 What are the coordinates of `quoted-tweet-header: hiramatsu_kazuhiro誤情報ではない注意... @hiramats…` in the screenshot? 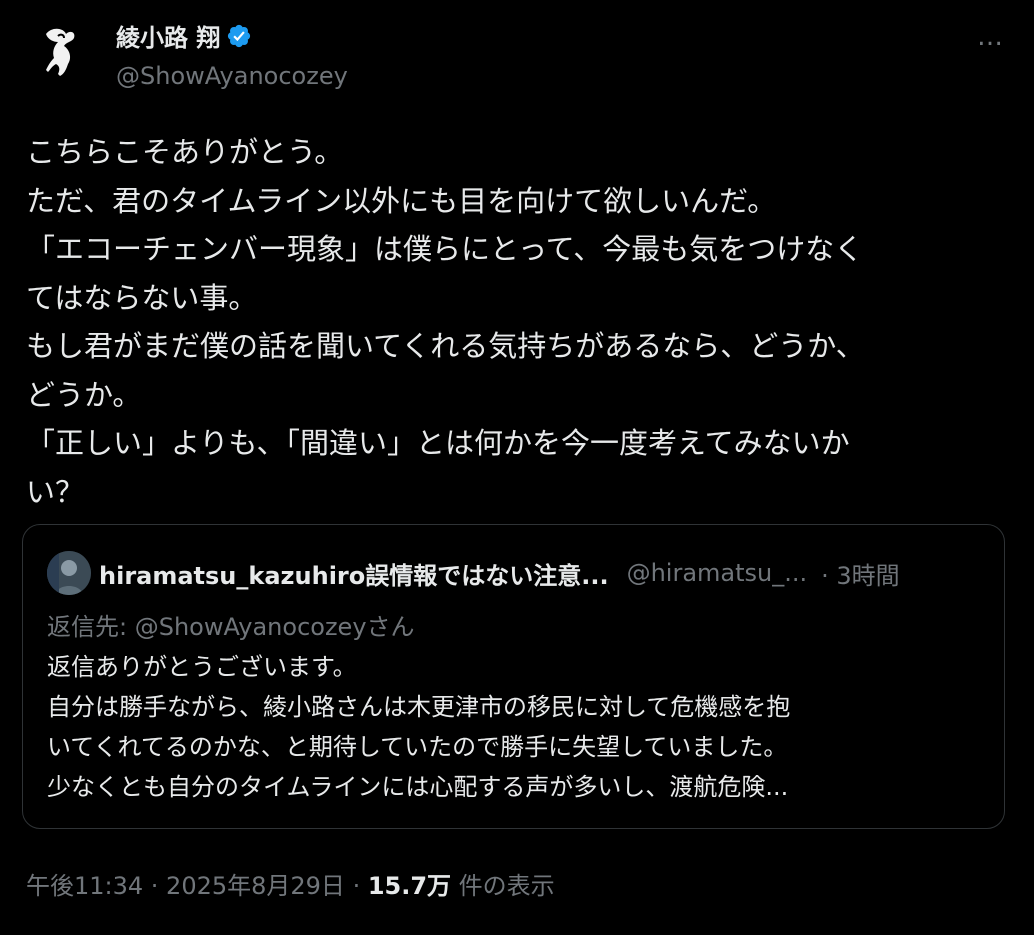 It's located at (473, 573).